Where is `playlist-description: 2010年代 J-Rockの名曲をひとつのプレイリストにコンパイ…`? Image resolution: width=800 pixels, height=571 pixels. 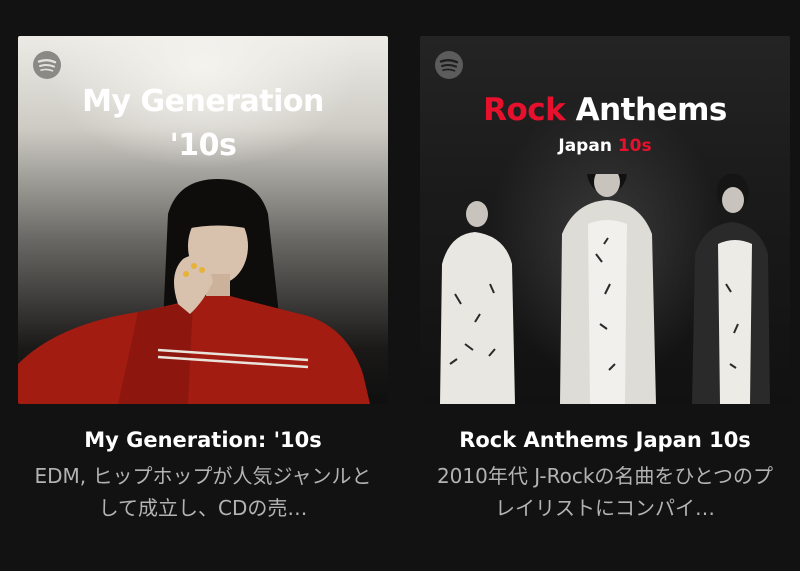 playlist-description: 2010年代 J-Rockの名曲をひとつのプレイリストにコンパイ… is located at coordinates (605, 492).